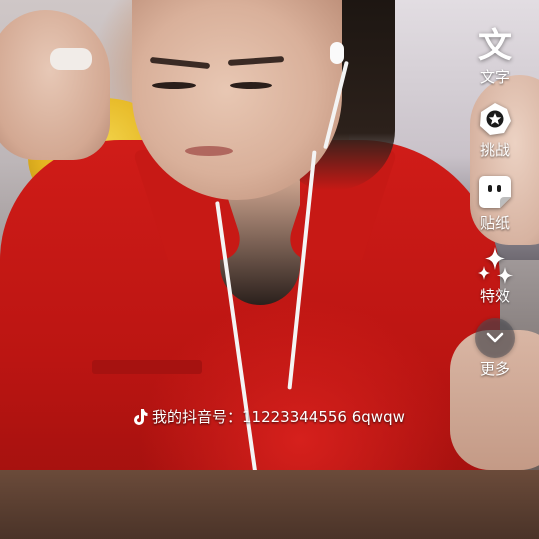 The width and height of the screenshot is (539, 539). I want to click on tissue, so click(71, 59).